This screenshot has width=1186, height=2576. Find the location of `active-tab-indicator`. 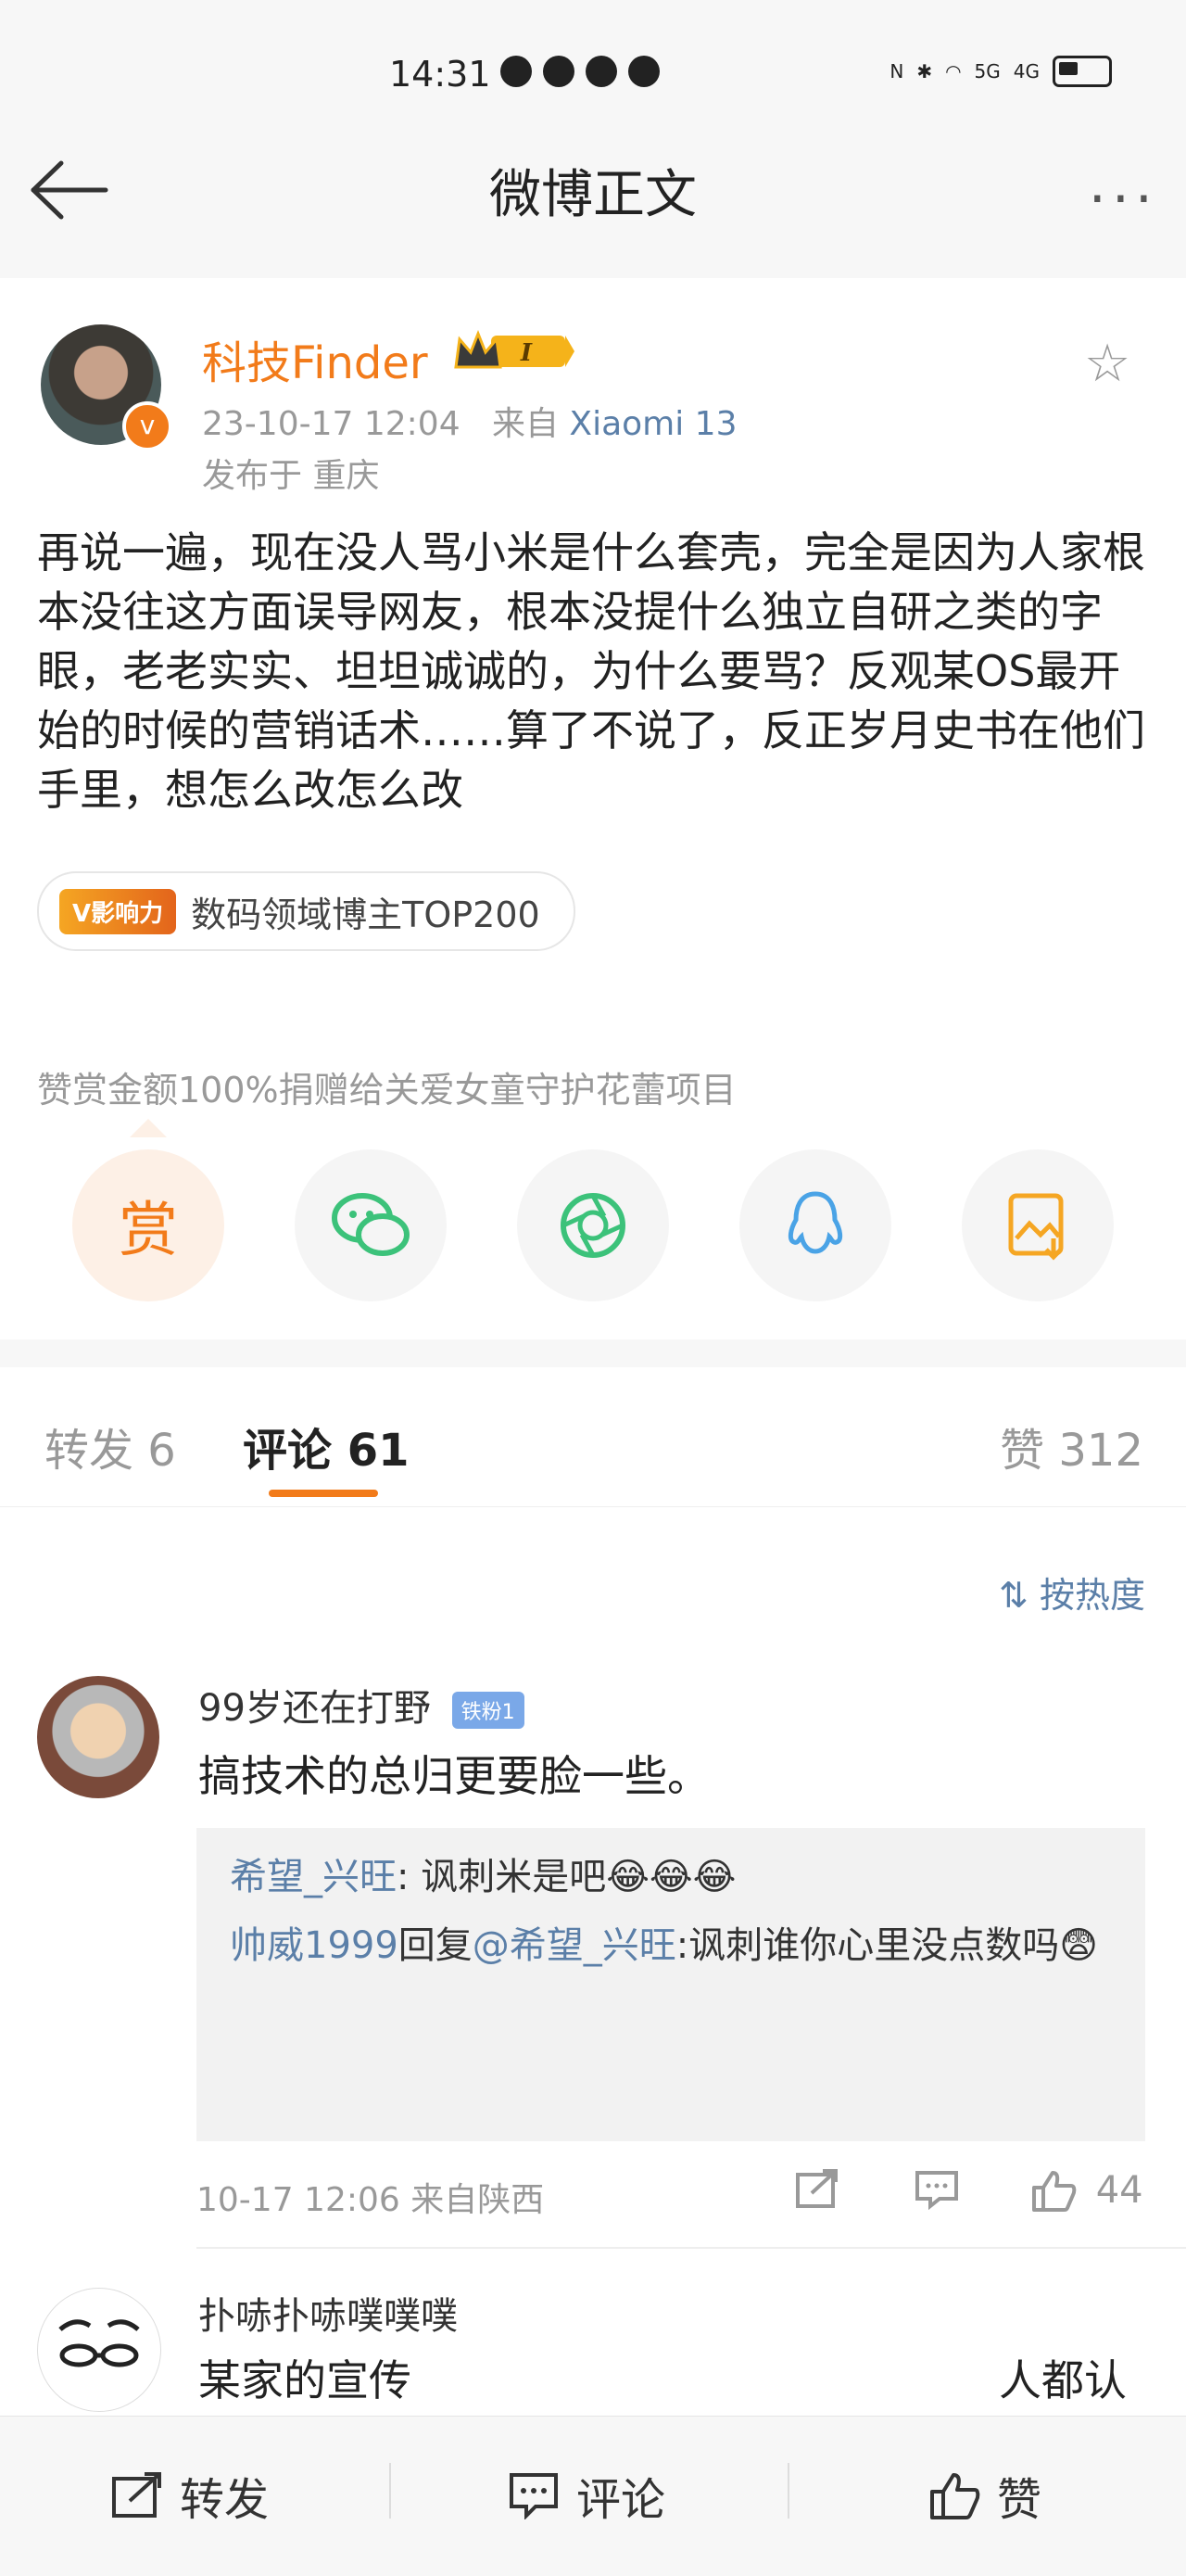

active-tab-indicator is located at coordinates (323, 1493).